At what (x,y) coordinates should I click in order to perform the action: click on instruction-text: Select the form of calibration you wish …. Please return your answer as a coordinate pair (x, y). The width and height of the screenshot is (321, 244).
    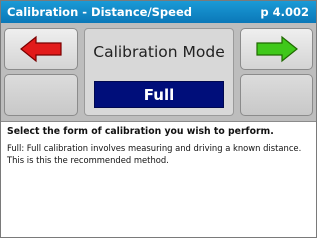
    Looking at the image, I should click on (140, 131).